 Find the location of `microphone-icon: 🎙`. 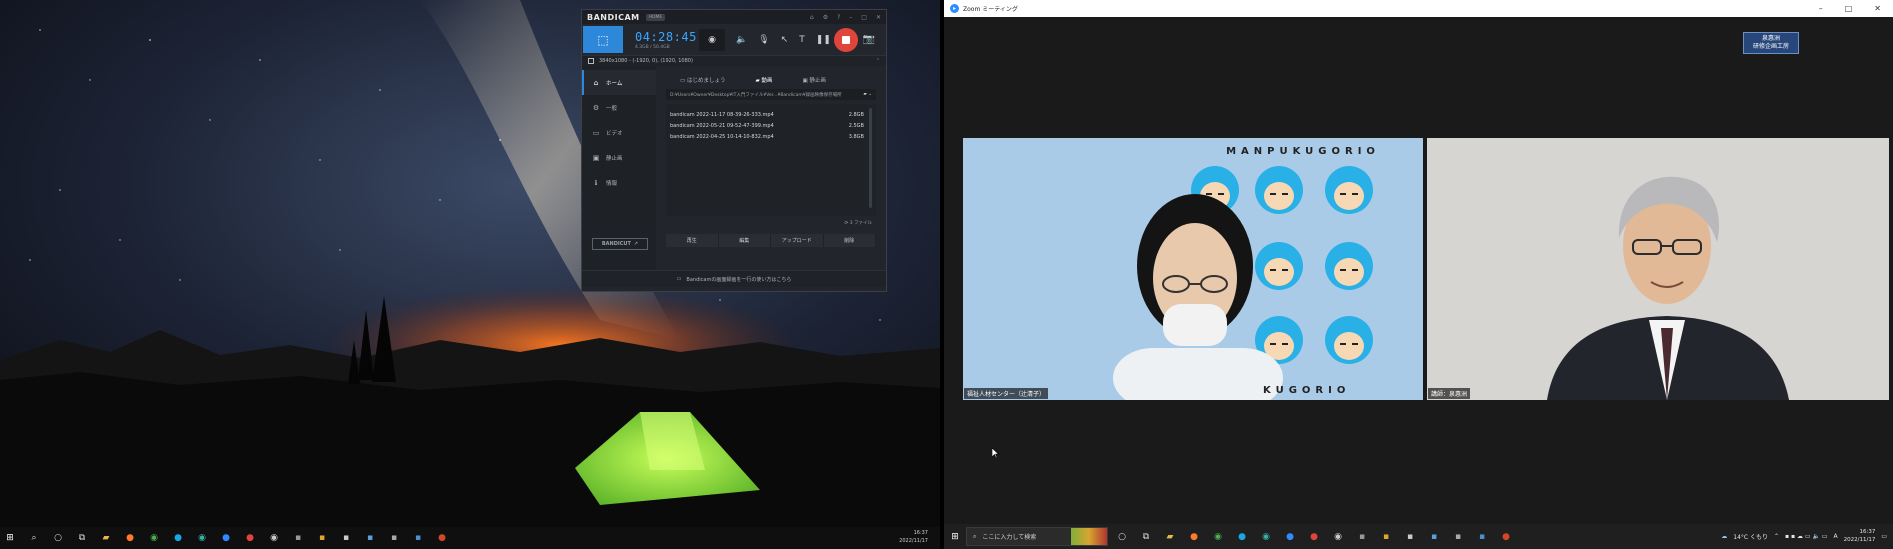

microphone-icon: 🎙 is located at coordinates (763, 40).